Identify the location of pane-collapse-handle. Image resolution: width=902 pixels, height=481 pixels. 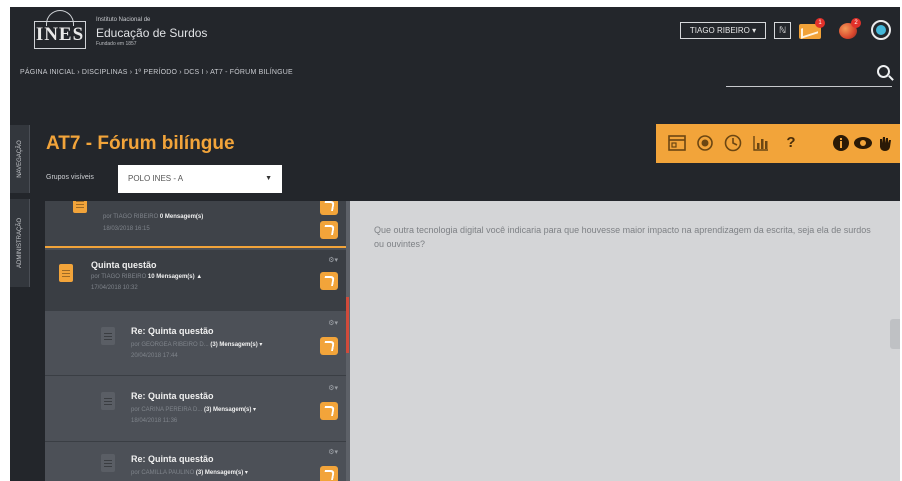
(895, 334).